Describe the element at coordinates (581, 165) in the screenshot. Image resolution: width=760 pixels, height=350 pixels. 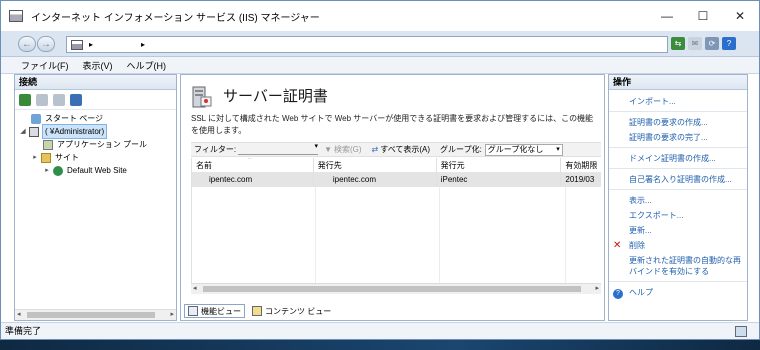
I see `column-header-expires: 有効期限` at that location.